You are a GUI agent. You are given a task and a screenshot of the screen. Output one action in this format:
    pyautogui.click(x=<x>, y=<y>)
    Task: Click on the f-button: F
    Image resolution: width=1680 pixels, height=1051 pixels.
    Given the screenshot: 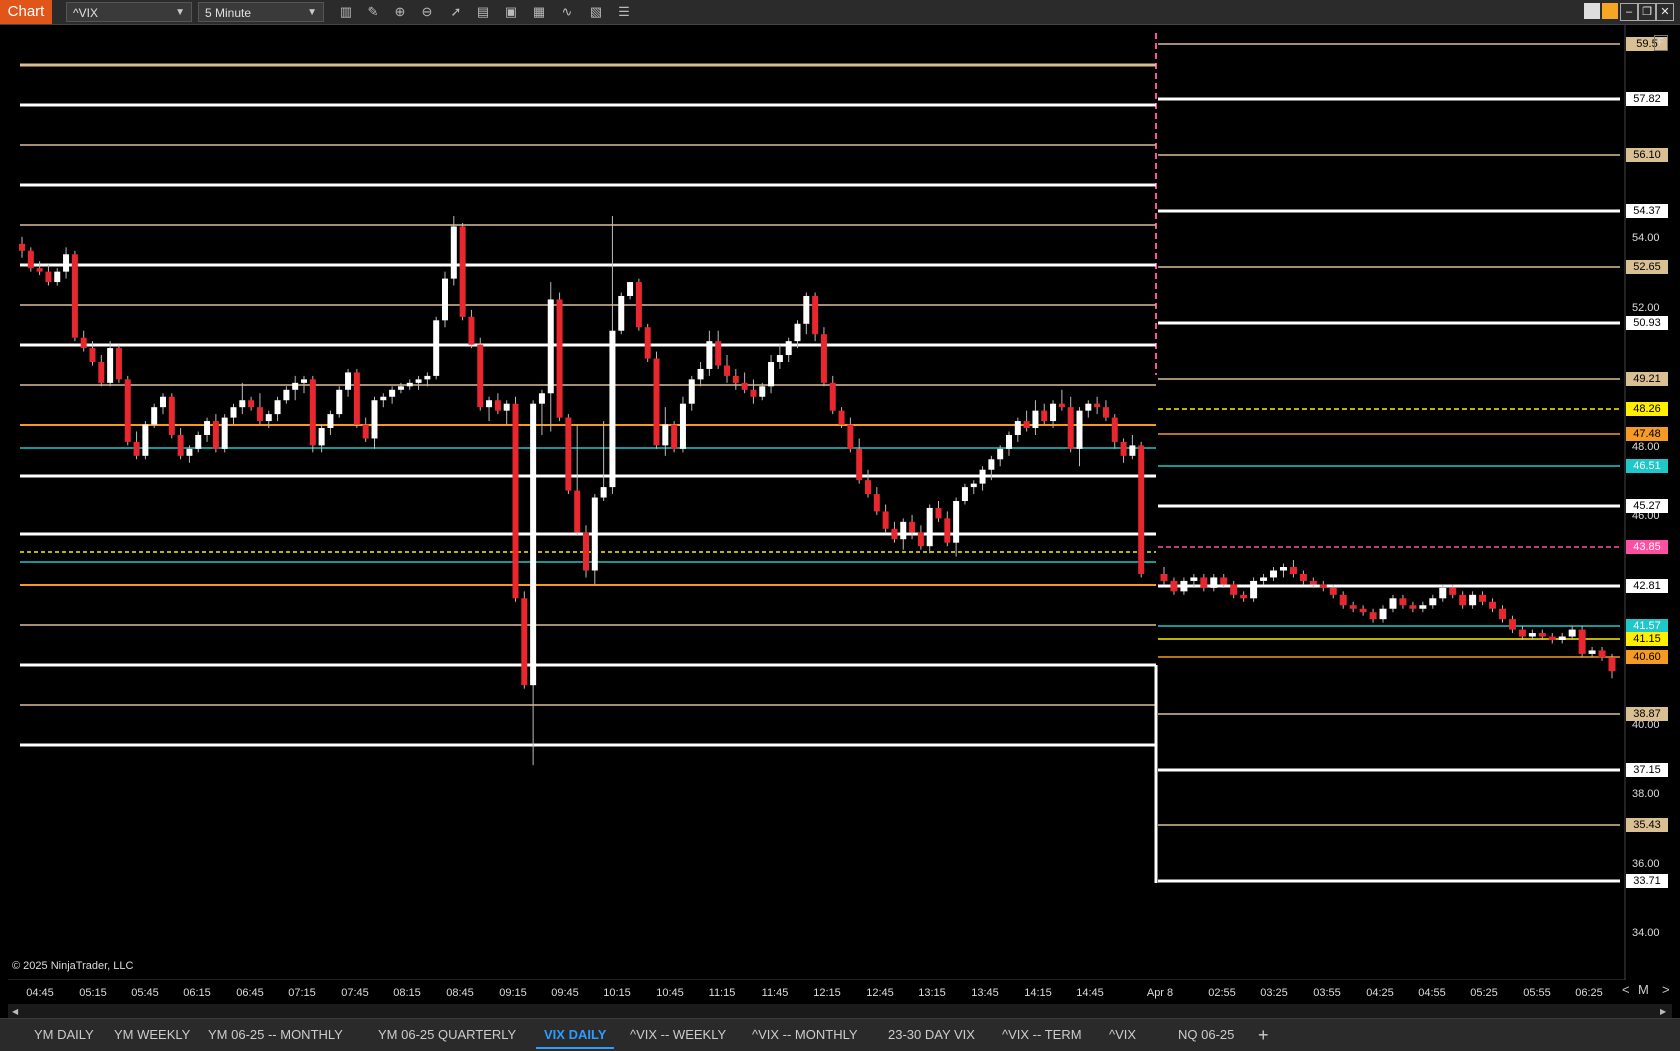 What is the action you would take?
    pyautogui.click(x=1661, y=43)
    